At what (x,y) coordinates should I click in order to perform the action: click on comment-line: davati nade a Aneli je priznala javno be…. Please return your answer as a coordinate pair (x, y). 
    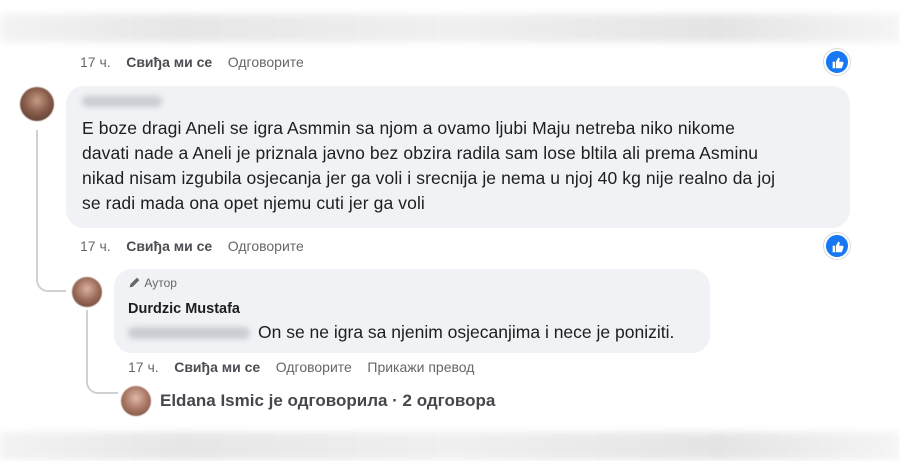
    Looking at the image, I should click on (420, 153).